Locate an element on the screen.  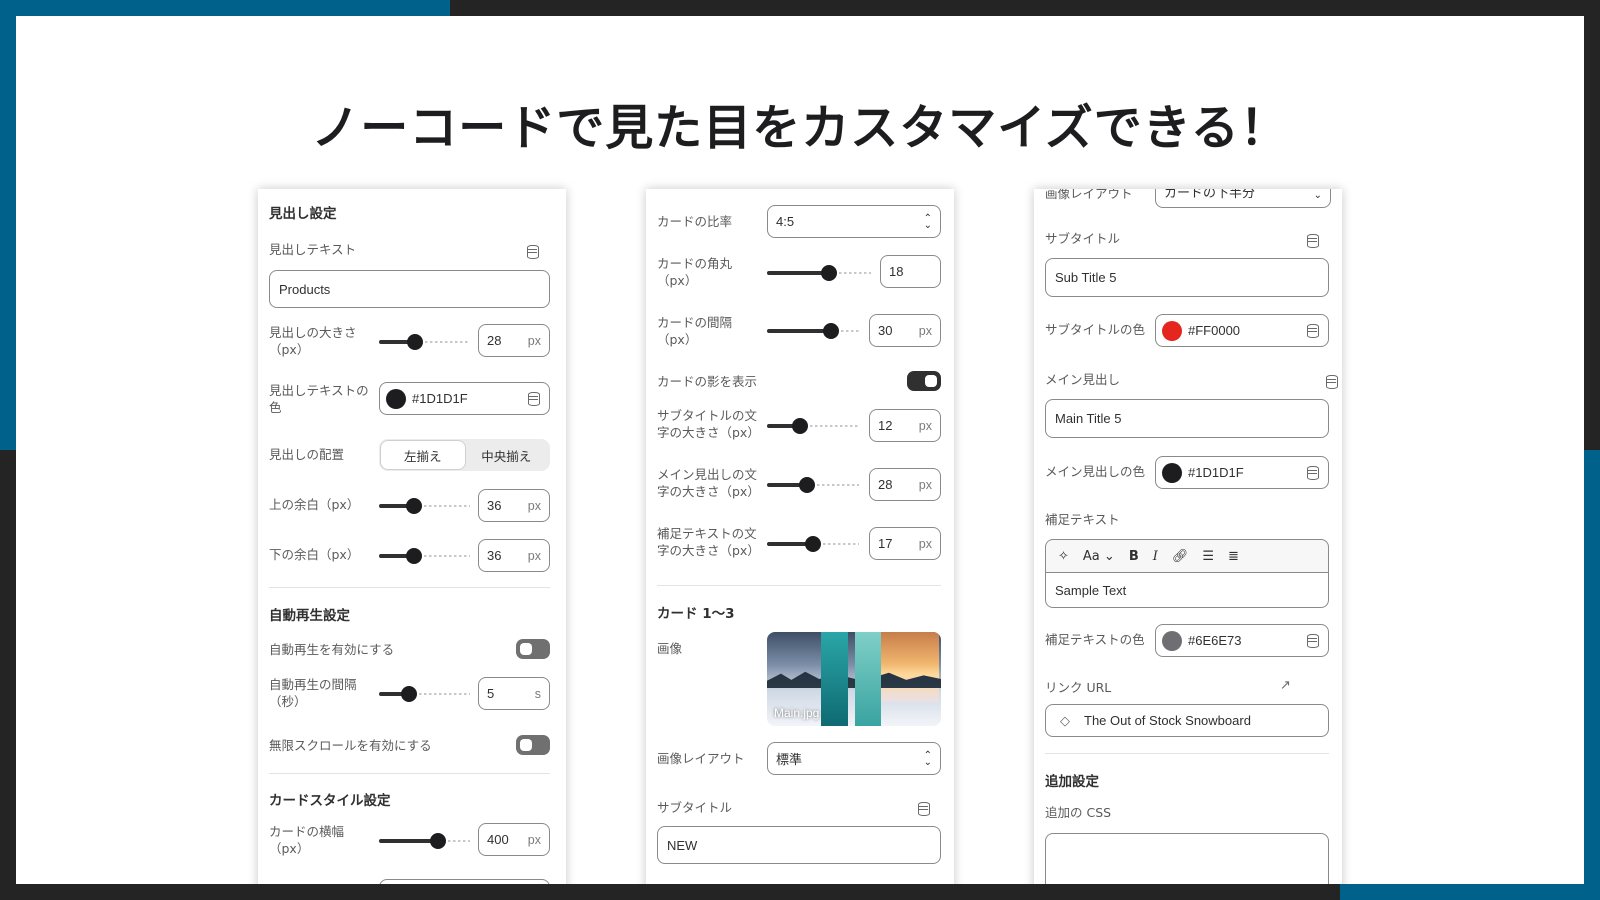
next-field-input is located at coordinates (464, 881).